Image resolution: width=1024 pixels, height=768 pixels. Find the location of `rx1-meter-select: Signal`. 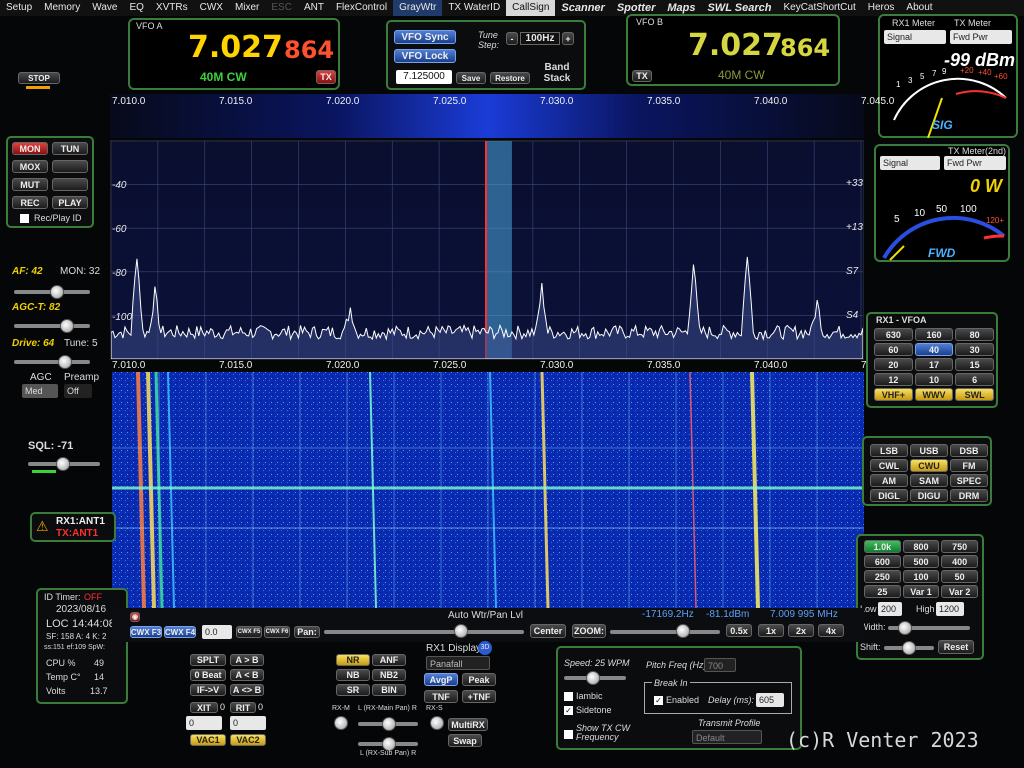

rx1-meter-select: Signal is located at coordinates (915, 37).